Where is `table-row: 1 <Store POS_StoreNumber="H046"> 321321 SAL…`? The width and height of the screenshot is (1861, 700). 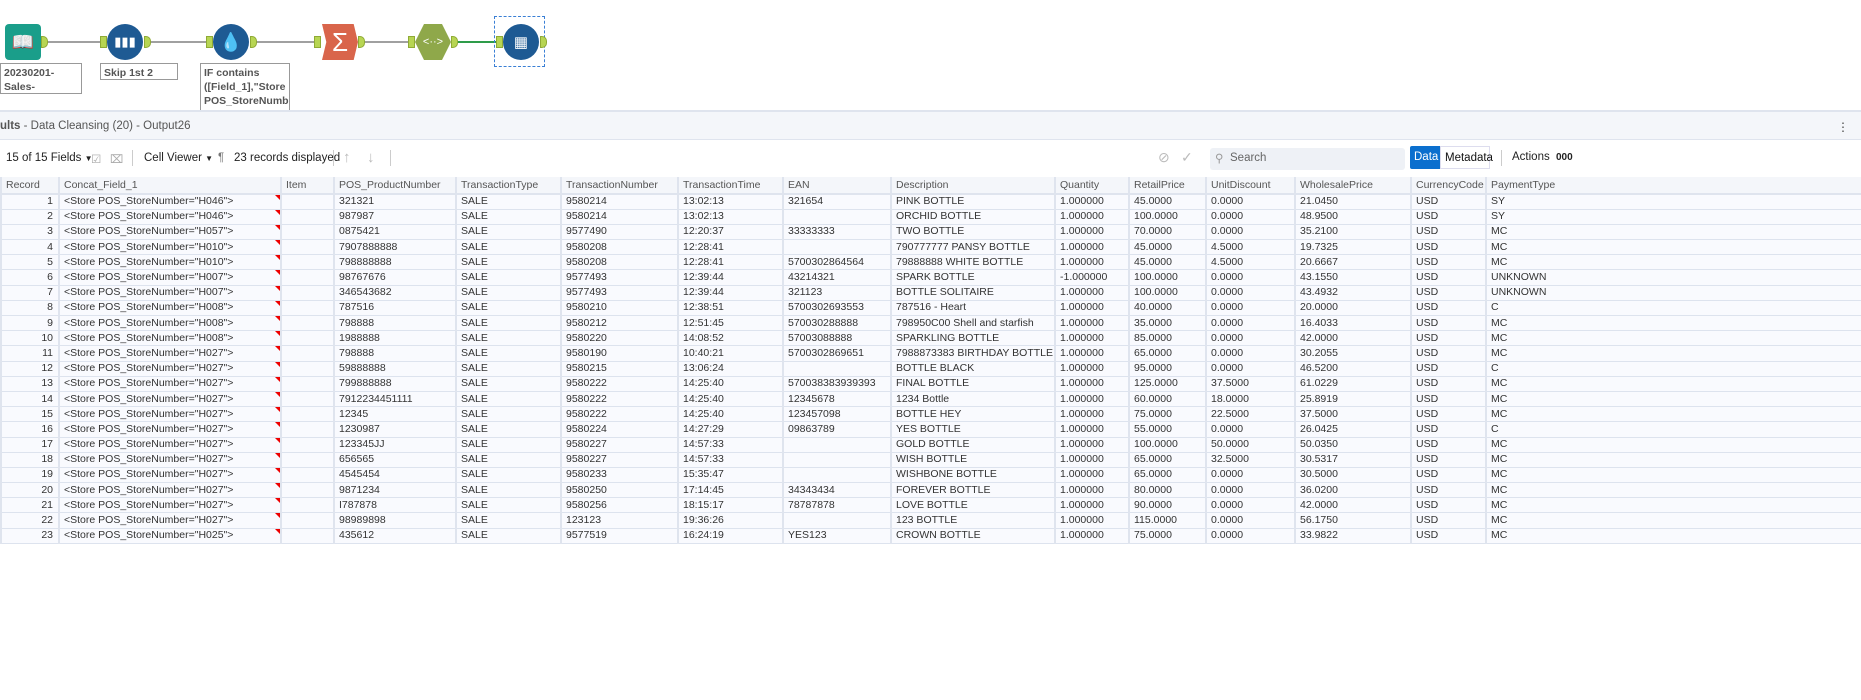
table-row: 1 <Store POS_StoreNumber="H046"> 321321 SAL… is located at coordinates (930, 201).